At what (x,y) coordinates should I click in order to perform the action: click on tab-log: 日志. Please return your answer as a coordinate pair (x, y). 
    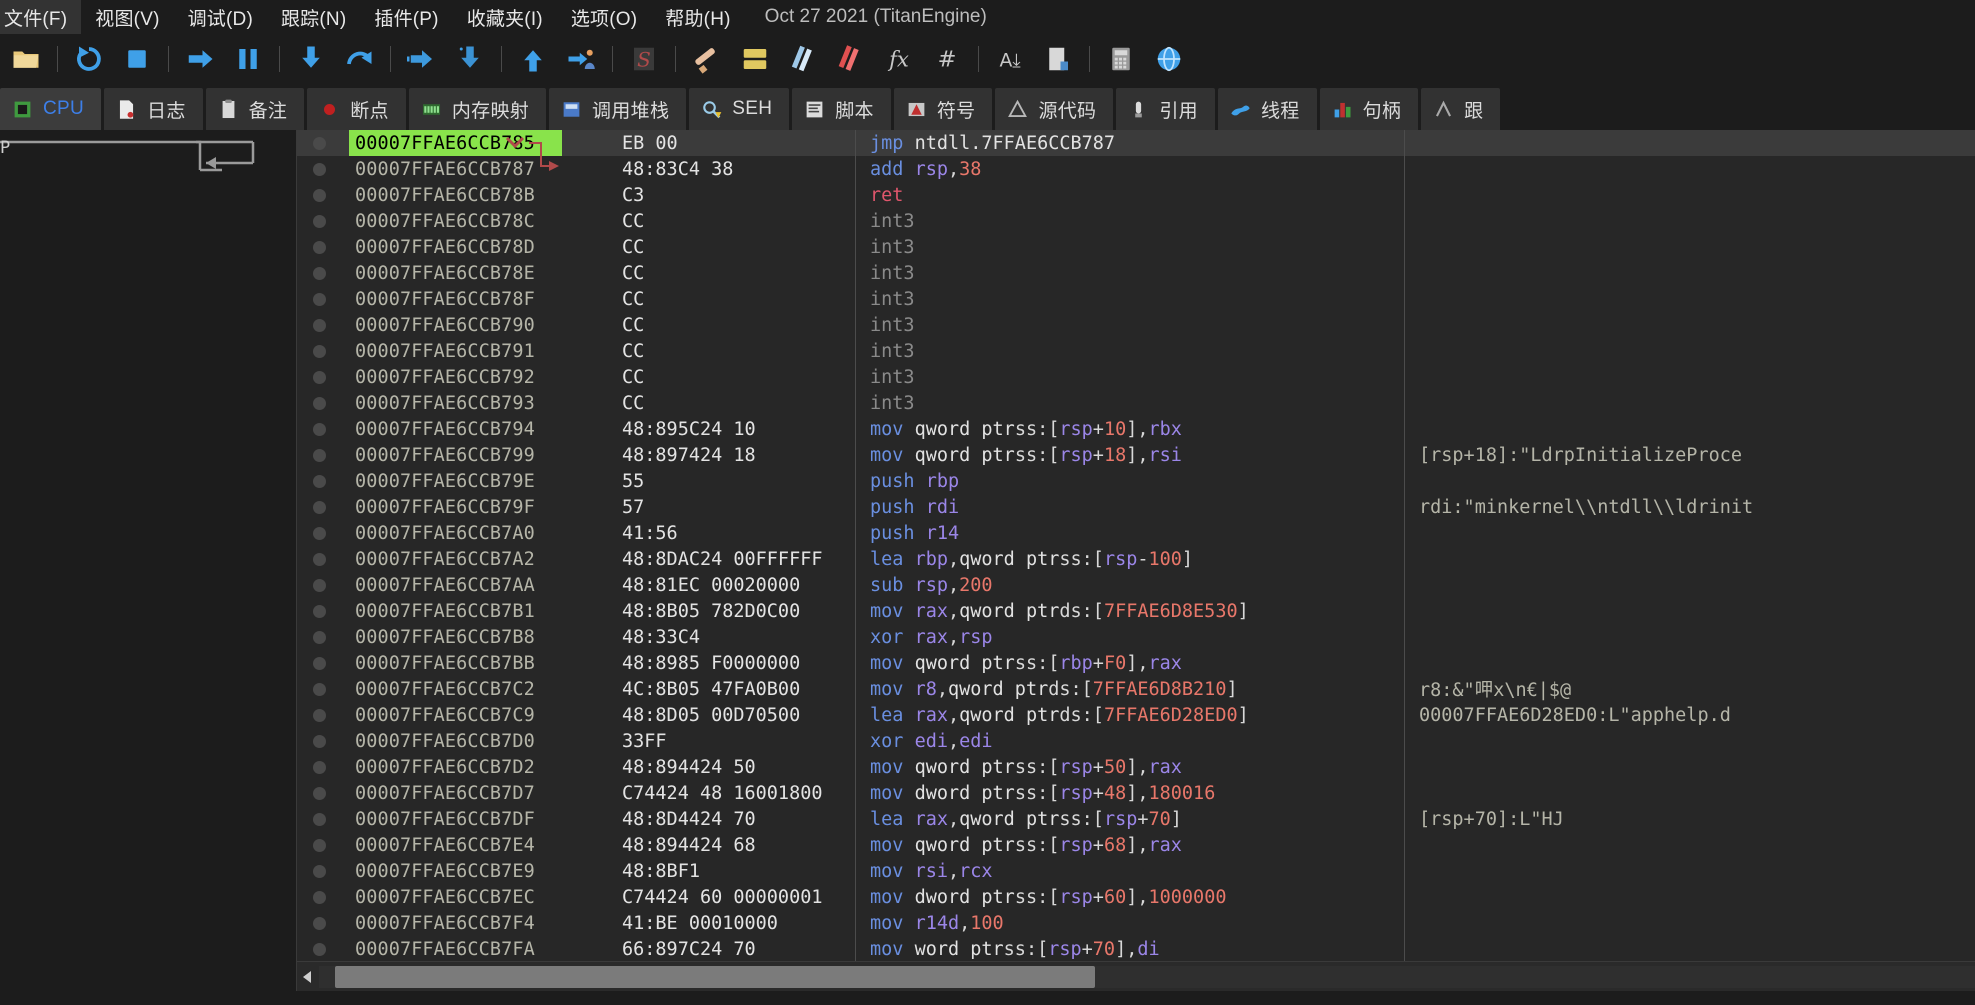
    Looking at the image, I should click on (153, 109).